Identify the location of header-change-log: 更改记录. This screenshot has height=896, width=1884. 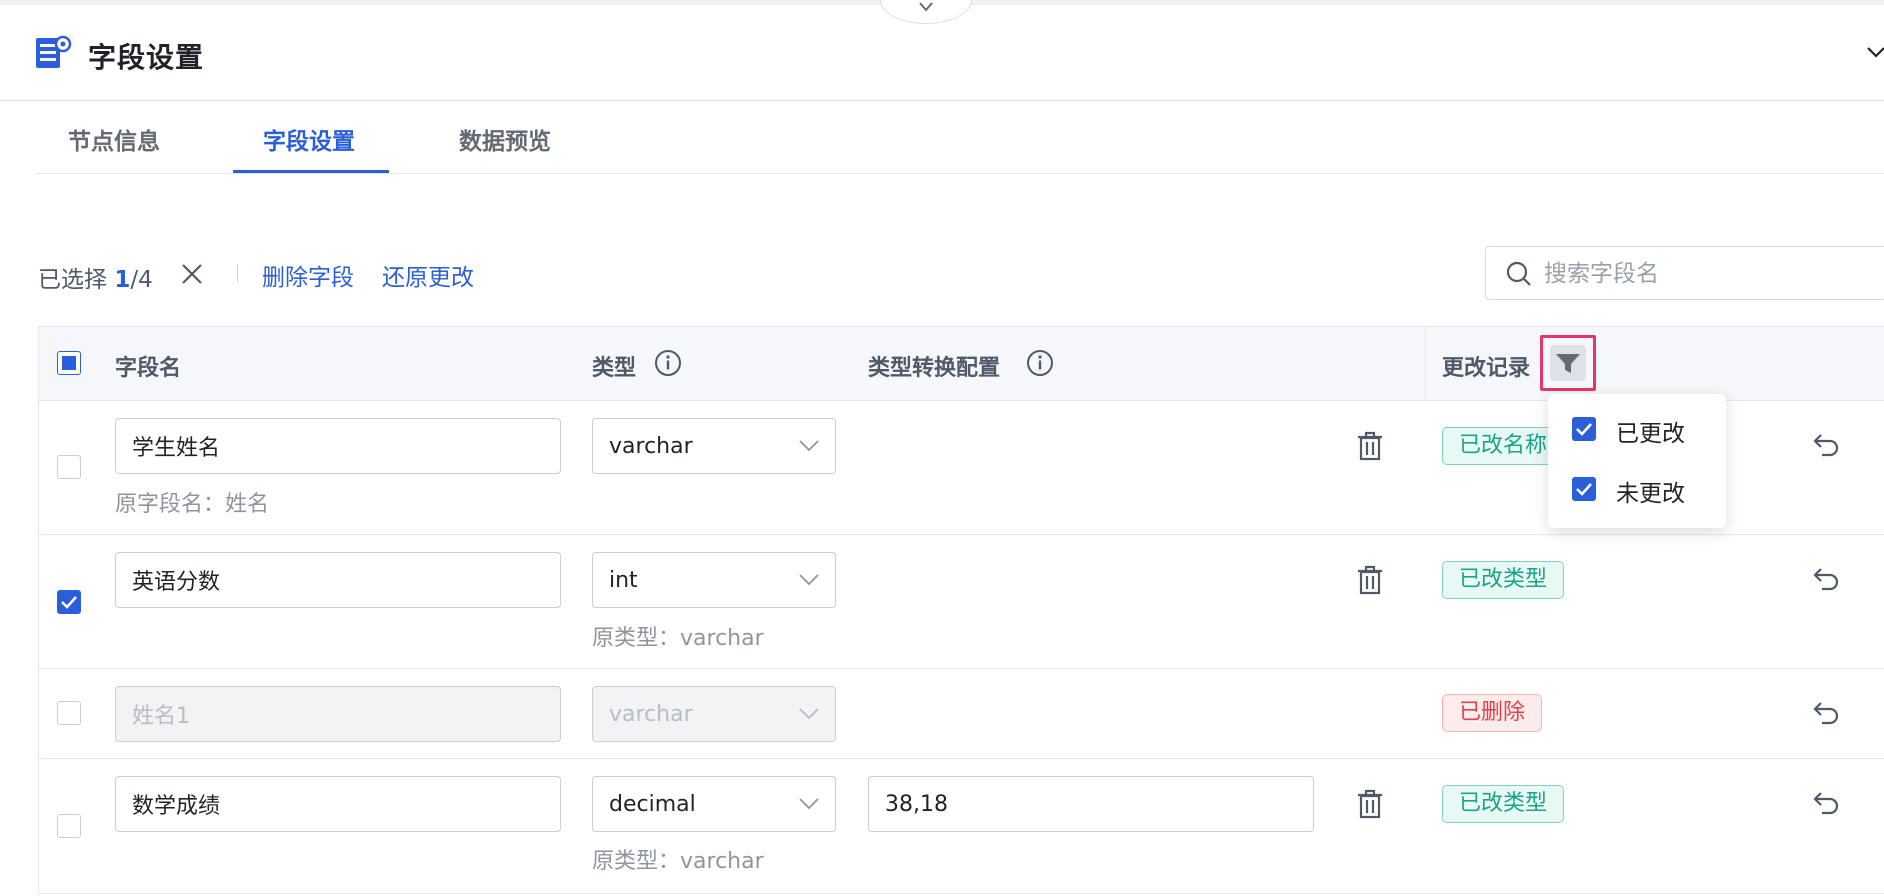
(1486, 368).